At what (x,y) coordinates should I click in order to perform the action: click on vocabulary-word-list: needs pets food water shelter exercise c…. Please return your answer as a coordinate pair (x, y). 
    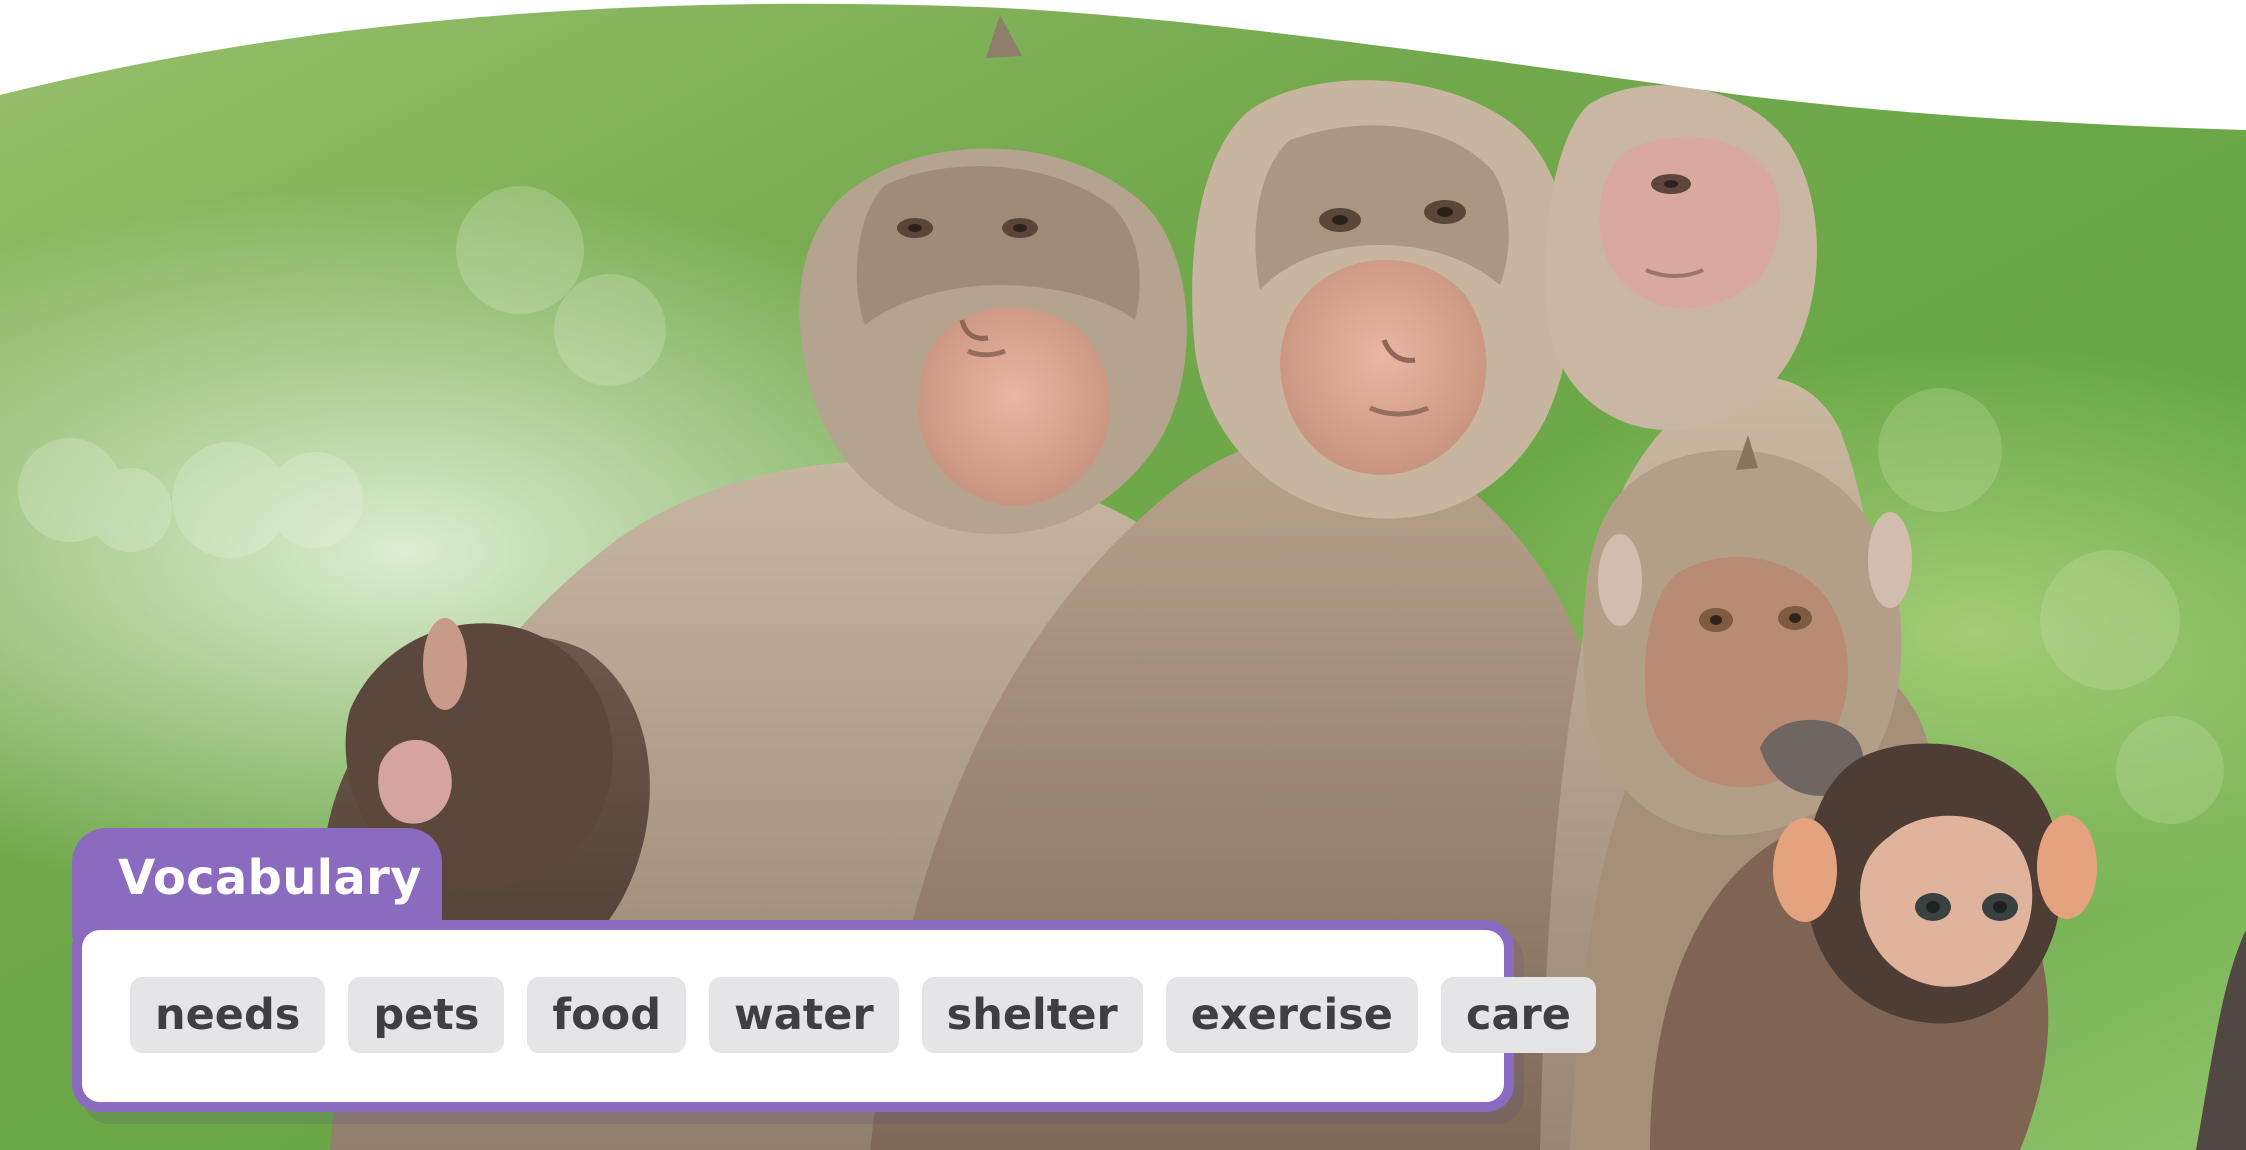
    Looking at the image, I should click on (863, 1015).